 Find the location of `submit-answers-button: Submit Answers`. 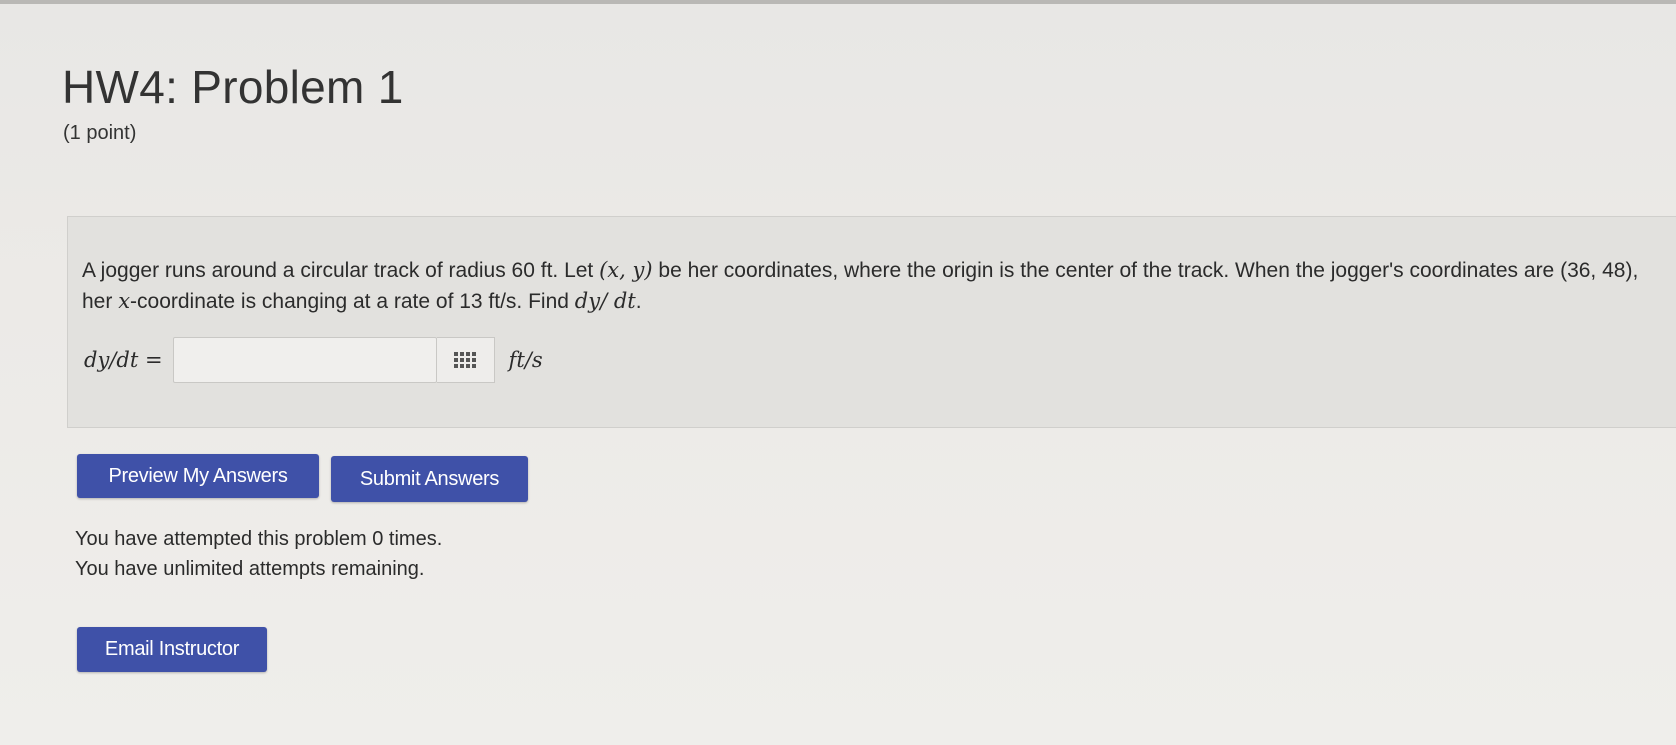

submit-answers-button: Submit Answers is located at coordinates (429, 479).